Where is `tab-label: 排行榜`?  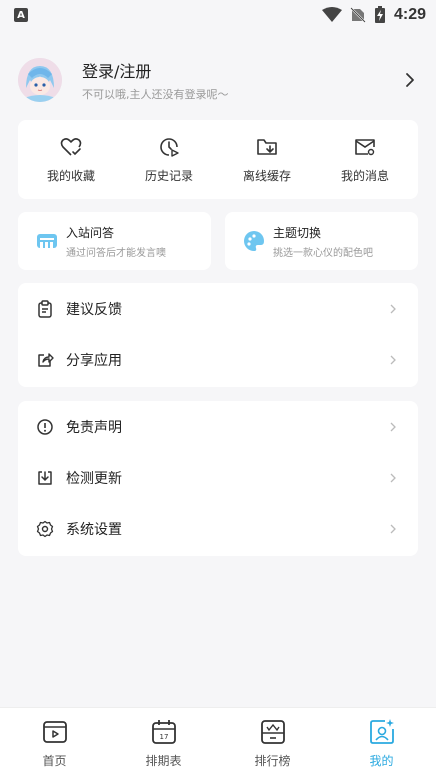
tab-label: 排行榜 is located at coordinates (272, 761).